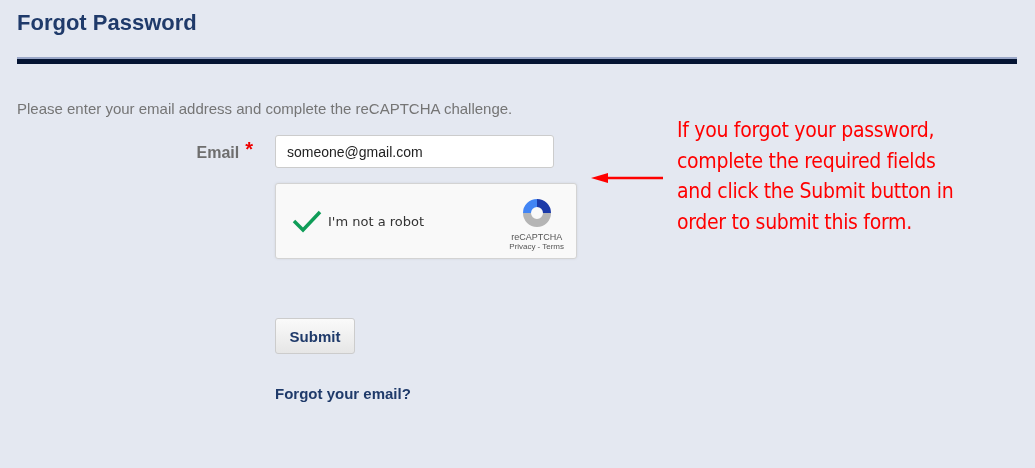 The width and height of the screenshot is (1035, 468). I want to click on email-field: someone@gmail.com, so click(414, 151).